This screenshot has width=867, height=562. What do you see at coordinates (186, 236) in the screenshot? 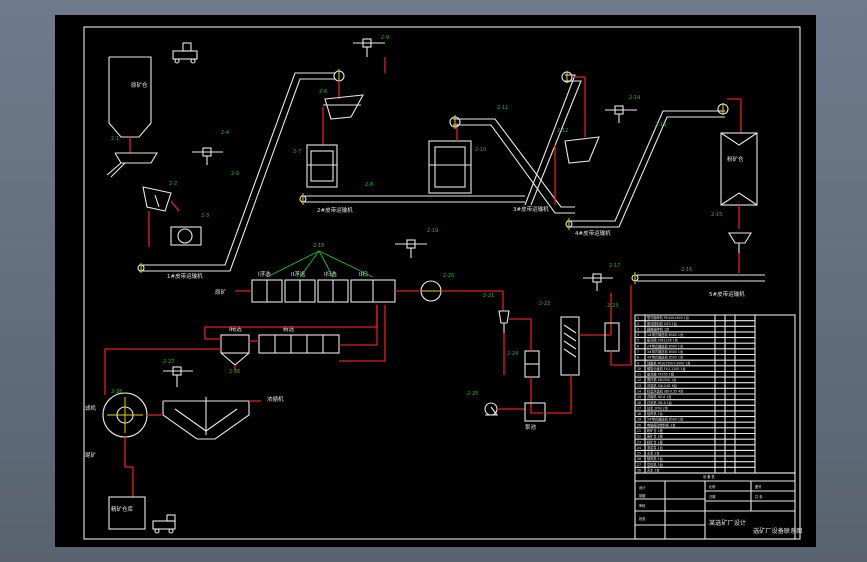
I see `cone-crusher` at bounding box center [186, 236].